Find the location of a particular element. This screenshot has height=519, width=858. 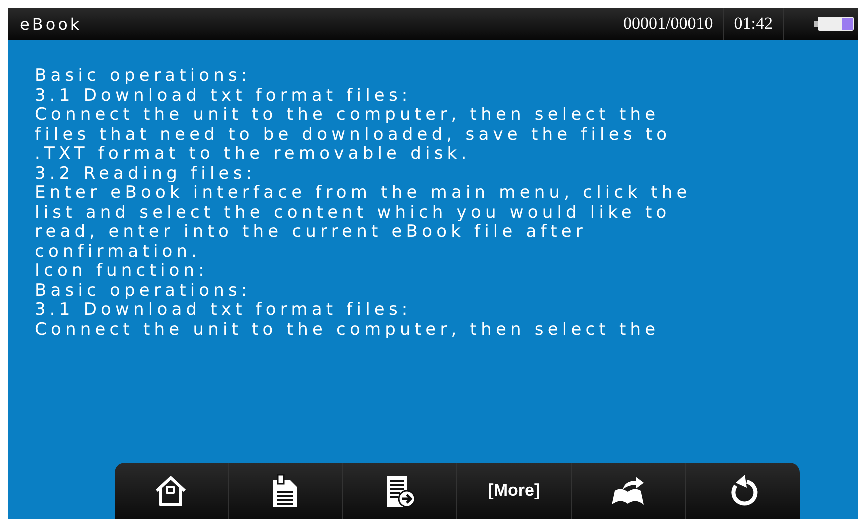

text-line: files that need to be downloaded, save the files to is located at coordinates (353, 135).